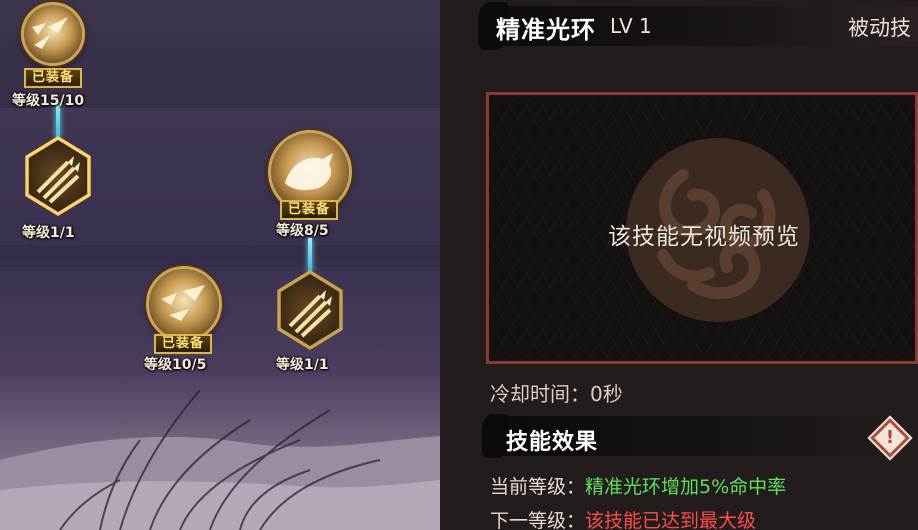 The height and width of the screenshot is (530, 918). What do you see at coordinates (671, 520) in the screenshot?
I see `next-level-effect: 该技能已达到最大级` at bounding box center [671, 520].